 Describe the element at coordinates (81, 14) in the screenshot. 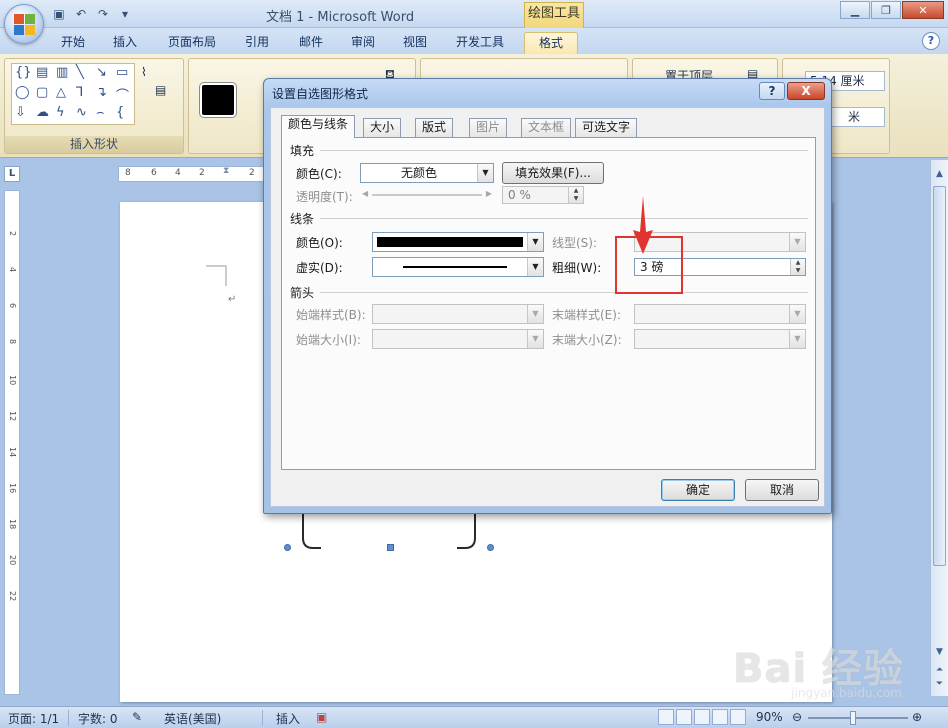

I see `undo-icon: ↶` at that location.